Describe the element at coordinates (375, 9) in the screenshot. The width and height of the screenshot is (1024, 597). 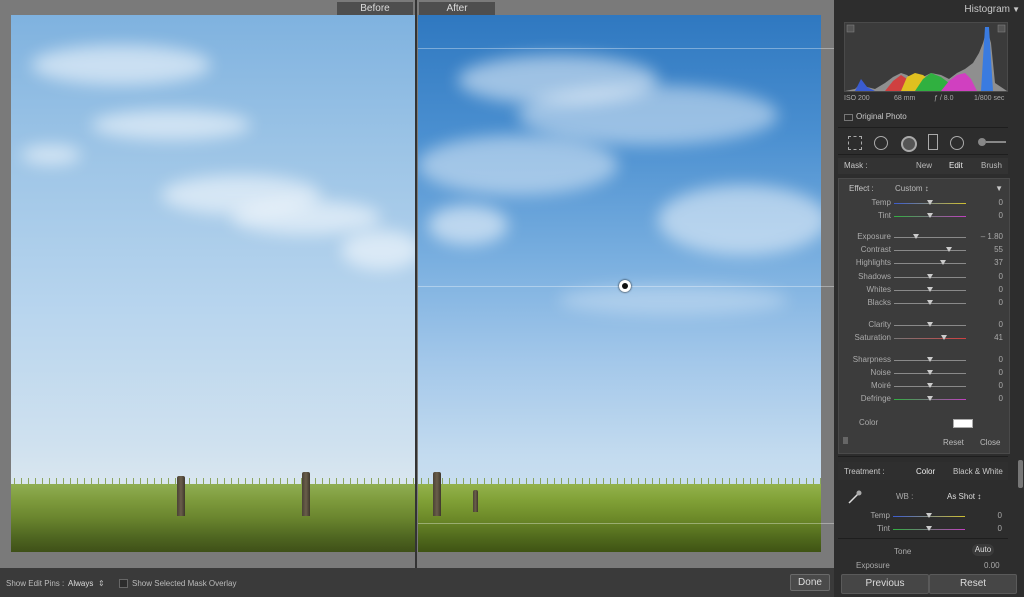
I see `before-label: Before` at that location.